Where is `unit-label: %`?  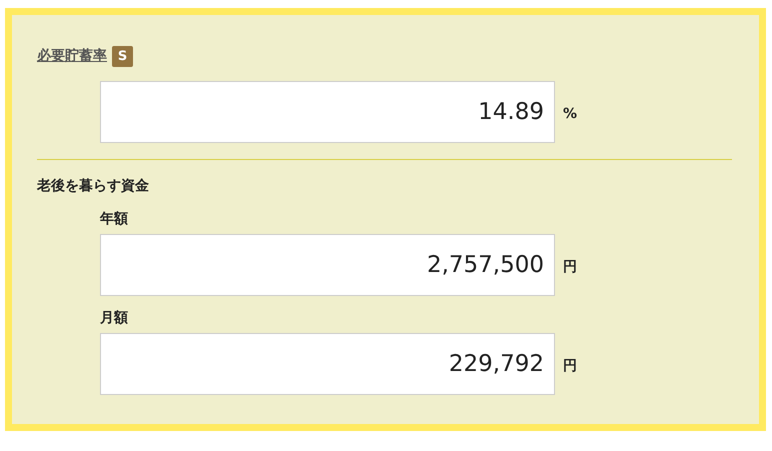
unit-label: % is located at coordinates (570, 114).